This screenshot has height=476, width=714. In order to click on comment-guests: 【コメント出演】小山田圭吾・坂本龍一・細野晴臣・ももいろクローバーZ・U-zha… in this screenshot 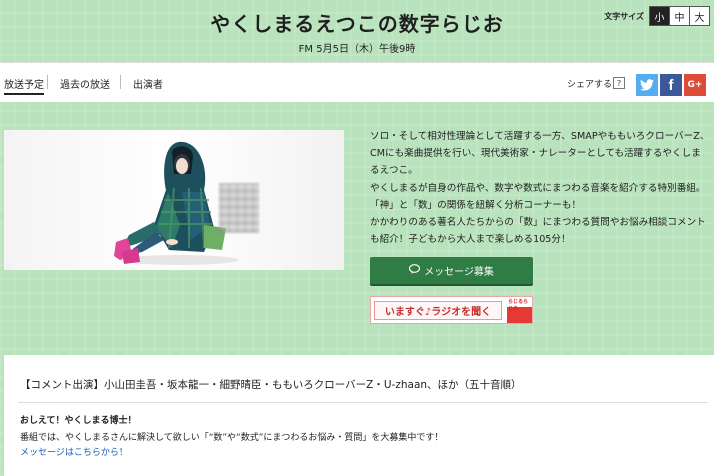, I will do `click(271, 385)`.